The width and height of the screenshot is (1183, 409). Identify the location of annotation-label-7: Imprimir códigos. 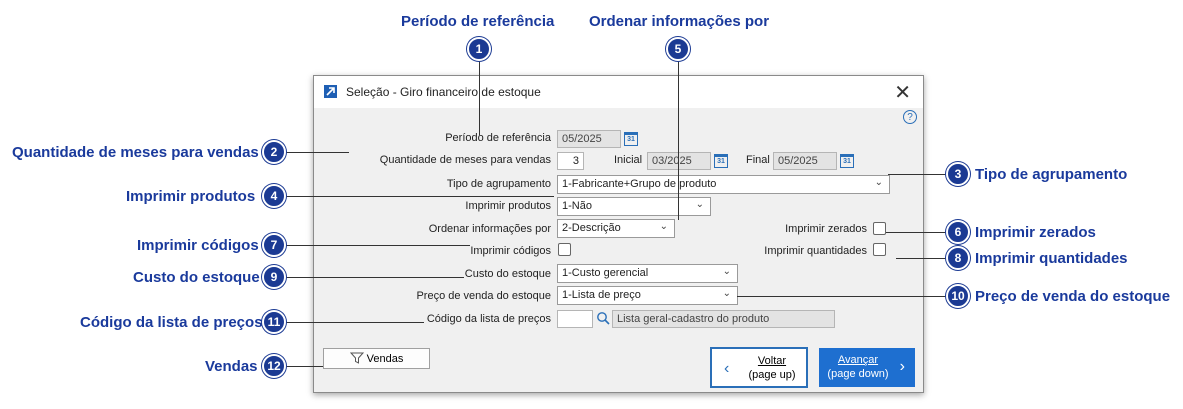
(198, 245).